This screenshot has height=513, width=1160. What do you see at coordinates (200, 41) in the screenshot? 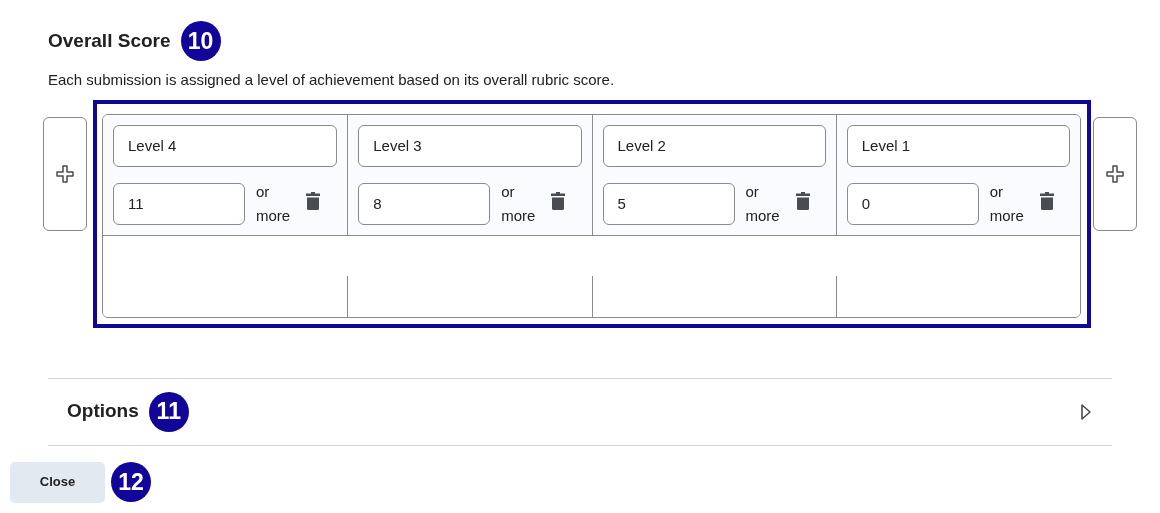
I see `number-badge: 10` at bounding box center [200, 41].